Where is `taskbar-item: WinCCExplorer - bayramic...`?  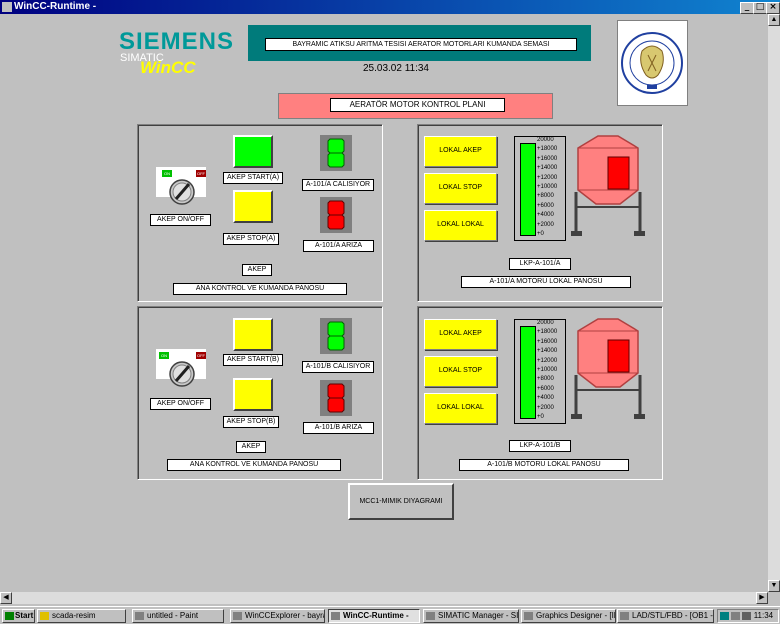
taskbar-item: WinCCExplorer - bayramic... is located at coordinates (277, 616).